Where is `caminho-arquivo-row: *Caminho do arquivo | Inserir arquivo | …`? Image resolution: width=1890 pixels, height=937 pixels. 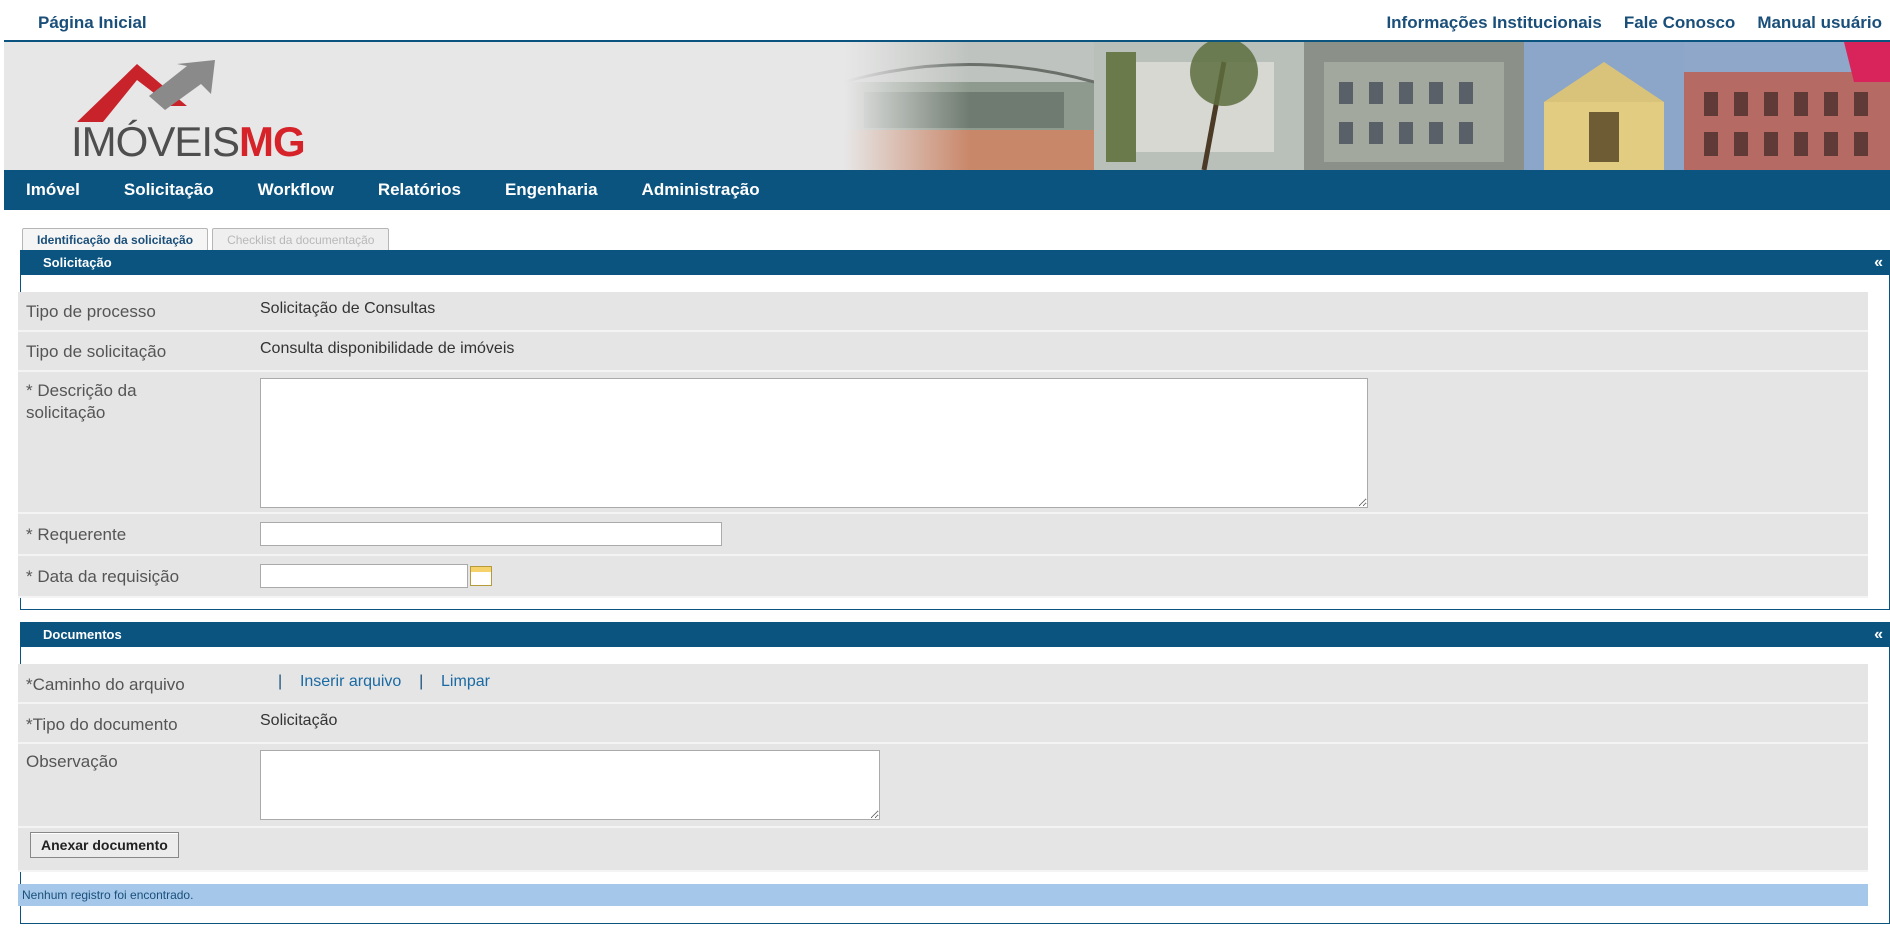
caminho-arquivo-row: *Caminho do arquivo | Inserir arquivo | … is located at coordinates (943, 684).